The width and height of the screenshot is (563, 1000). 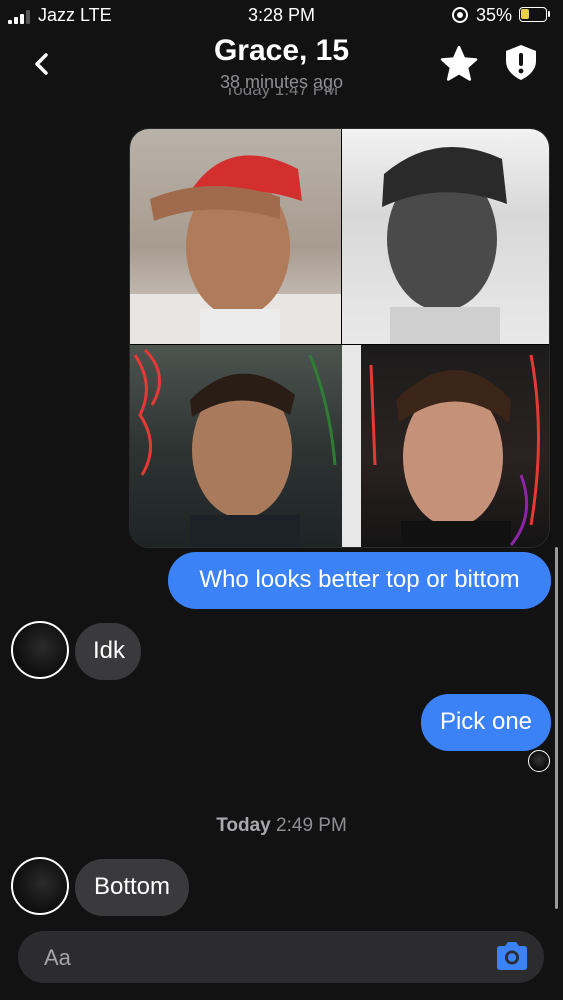 What do you see at coordinates (455, 446) in the screenshot?
I see `photo-bottom-right` at bounding box center [455, 446].